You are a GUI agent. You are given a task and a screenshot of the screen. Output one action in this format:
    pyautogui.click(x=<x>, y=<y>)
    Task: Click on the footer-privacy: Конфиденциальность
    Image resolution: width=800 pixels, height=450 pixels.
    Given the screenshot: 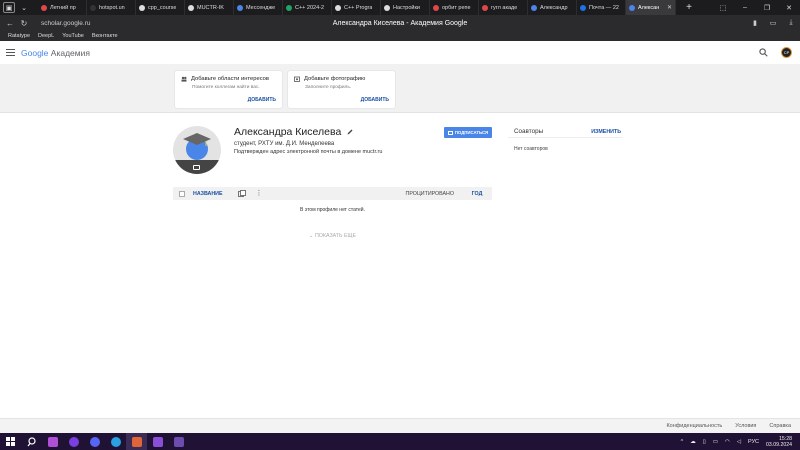 What is the action you would take?
    pyautogui.click(x=694, y=426)
    